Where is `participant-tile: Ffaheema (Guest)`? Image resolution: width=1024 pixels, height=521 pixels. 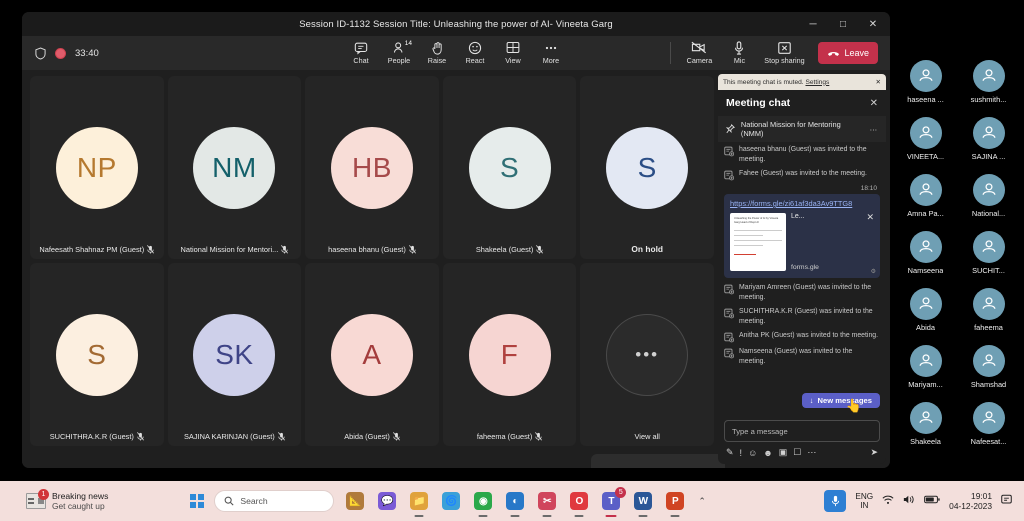 participant-tile: Ffaheema (Guest) is located at coordinates (509, 354).